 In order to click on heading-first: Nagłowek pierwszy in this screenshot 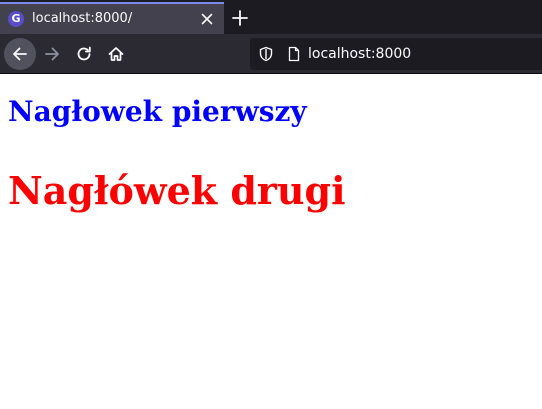, I will do `click(157, 111)`.